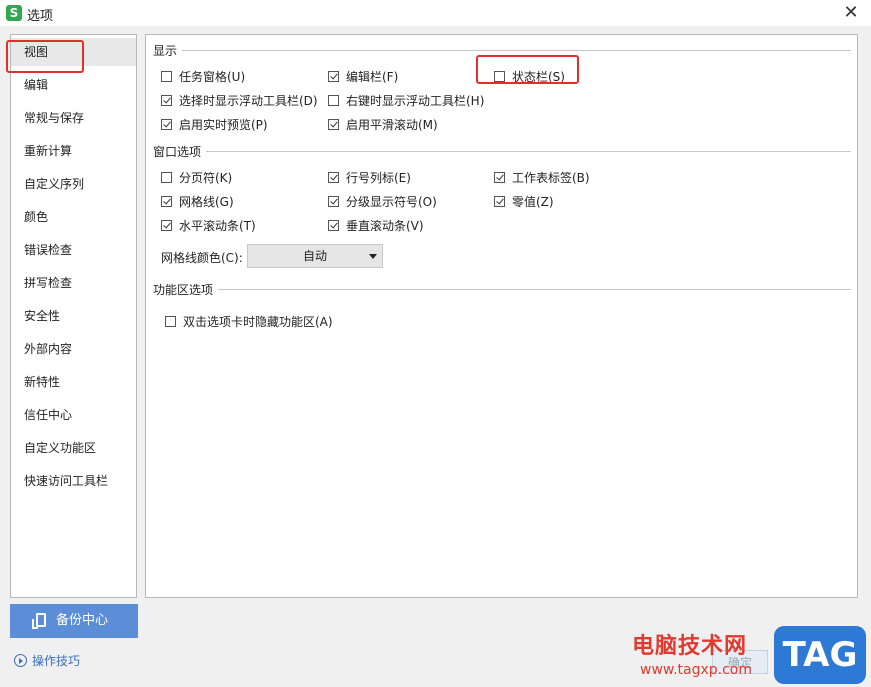 Image resolution: width=871 pixels, height=687 pixels. I want to click on sidebar-item-custom-lists: 自定义序列, so click(73, 184).